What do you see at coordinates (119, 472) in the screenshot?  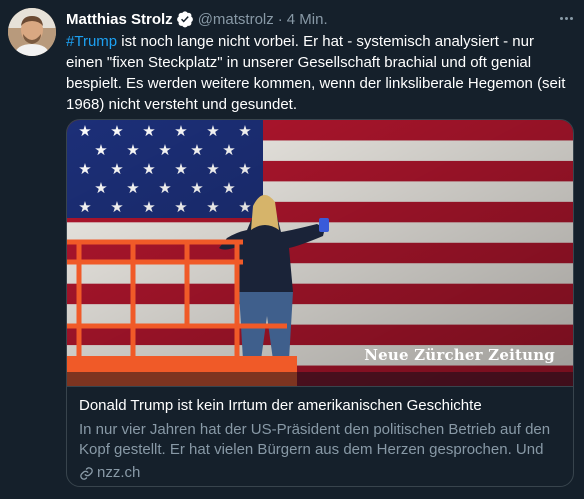 I see `card-domain-label: nzz.ch` at bounding box center [119, 472].